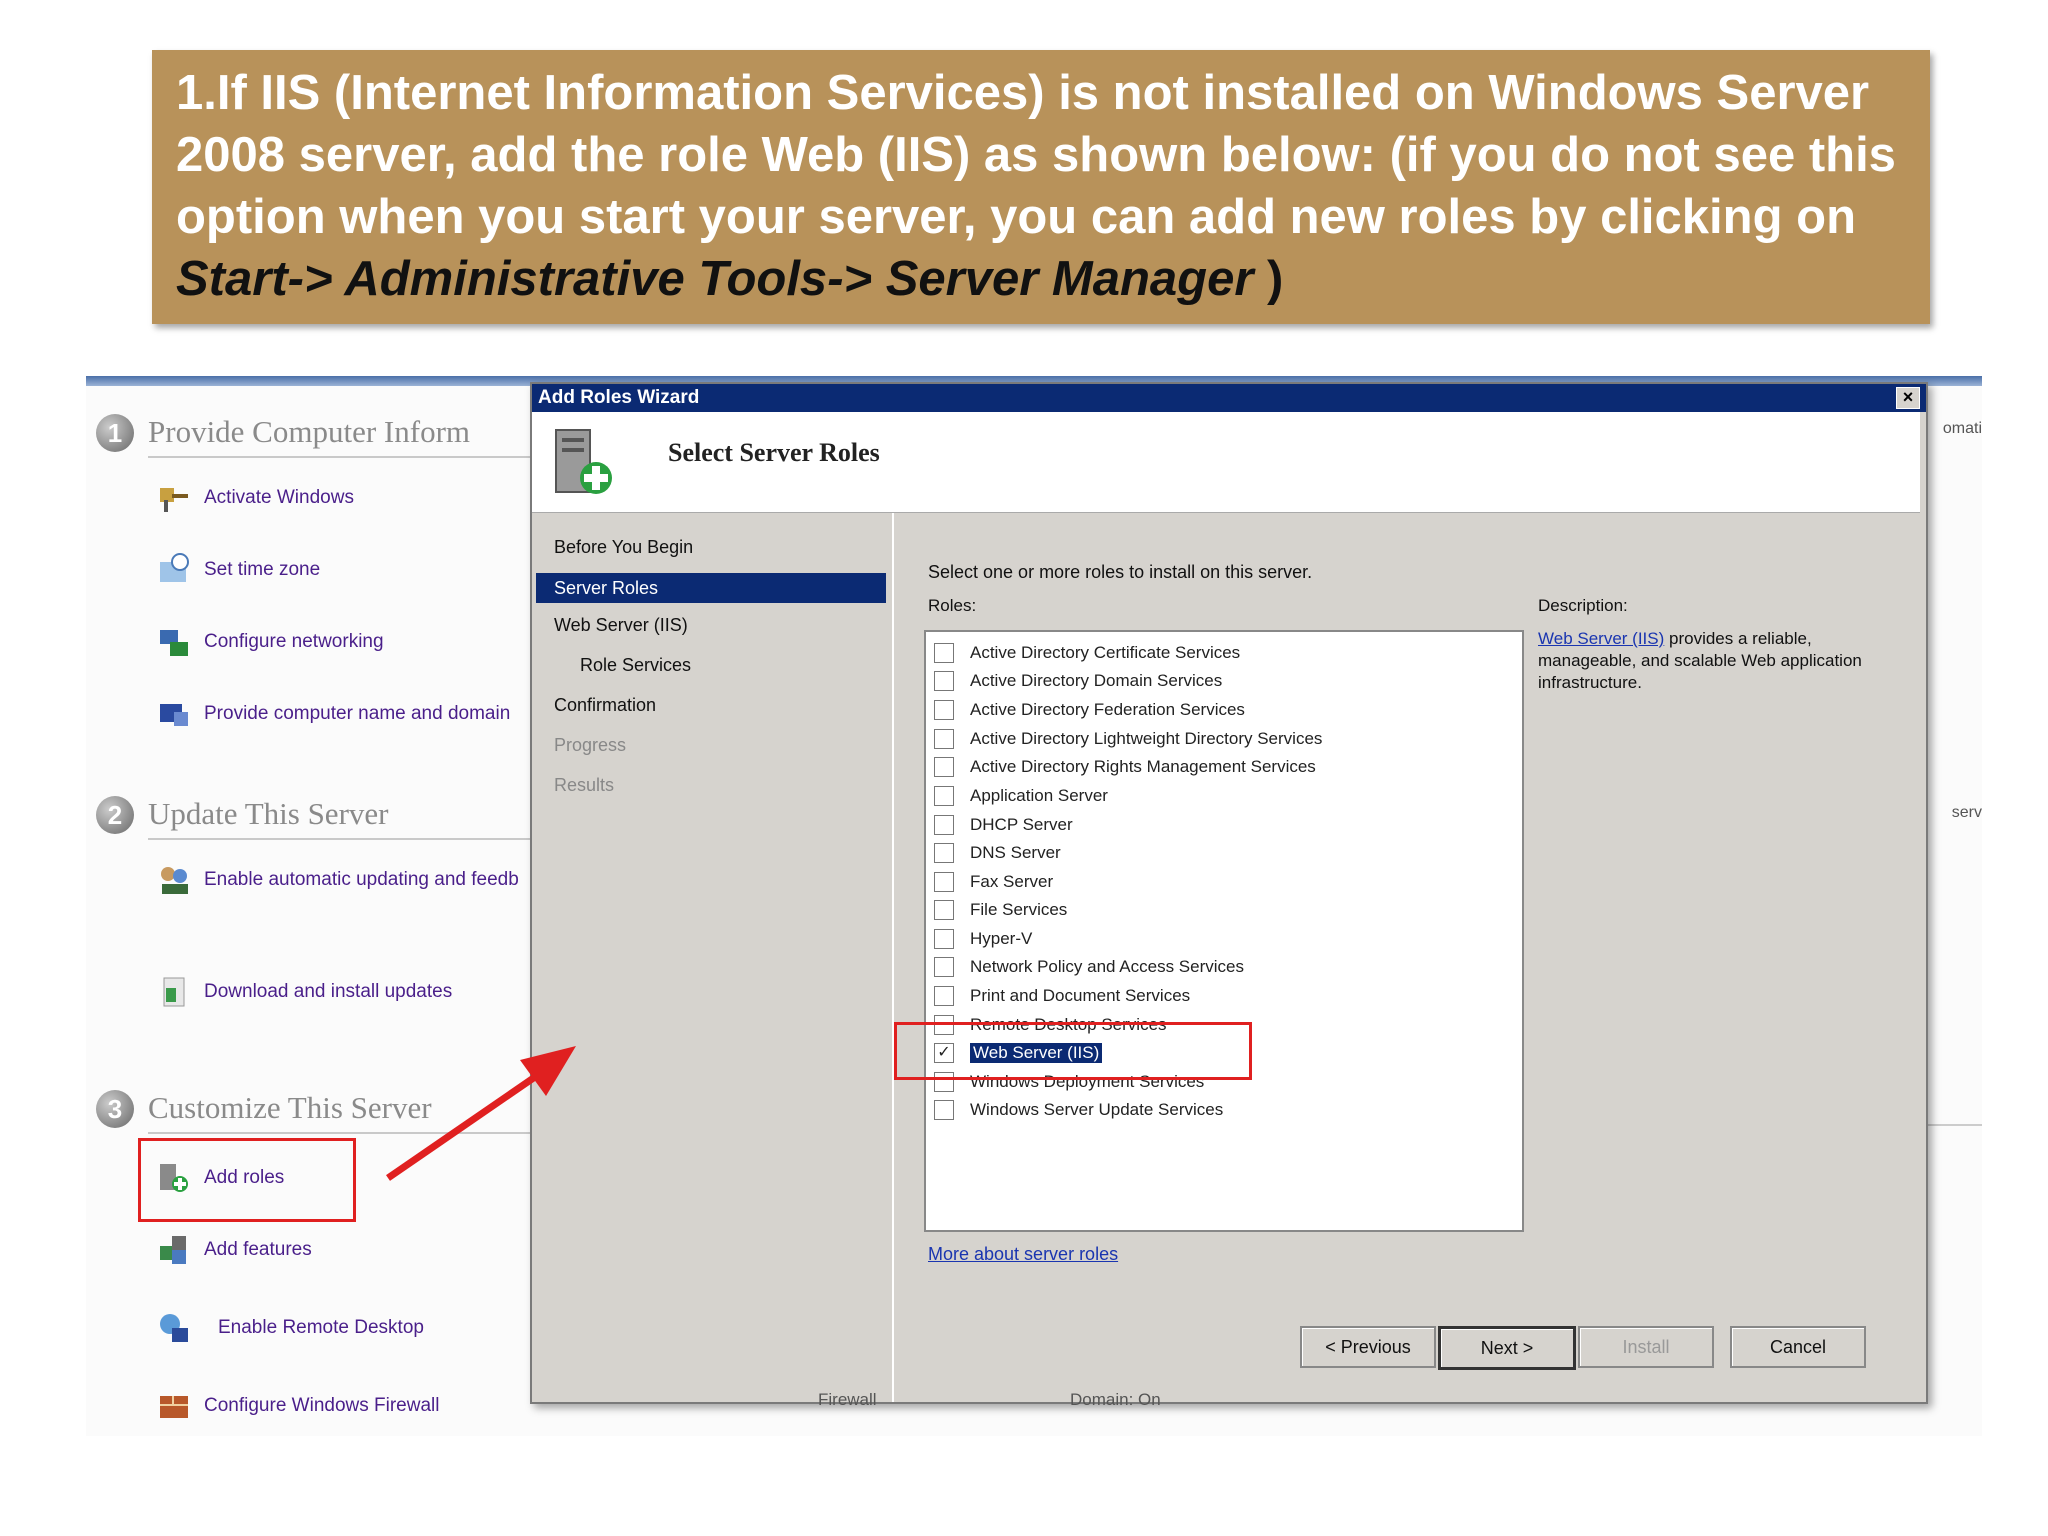 This screenshot has height=1536, width=2048. I want to click on step-role-services: Role Services, so click(635, 665).